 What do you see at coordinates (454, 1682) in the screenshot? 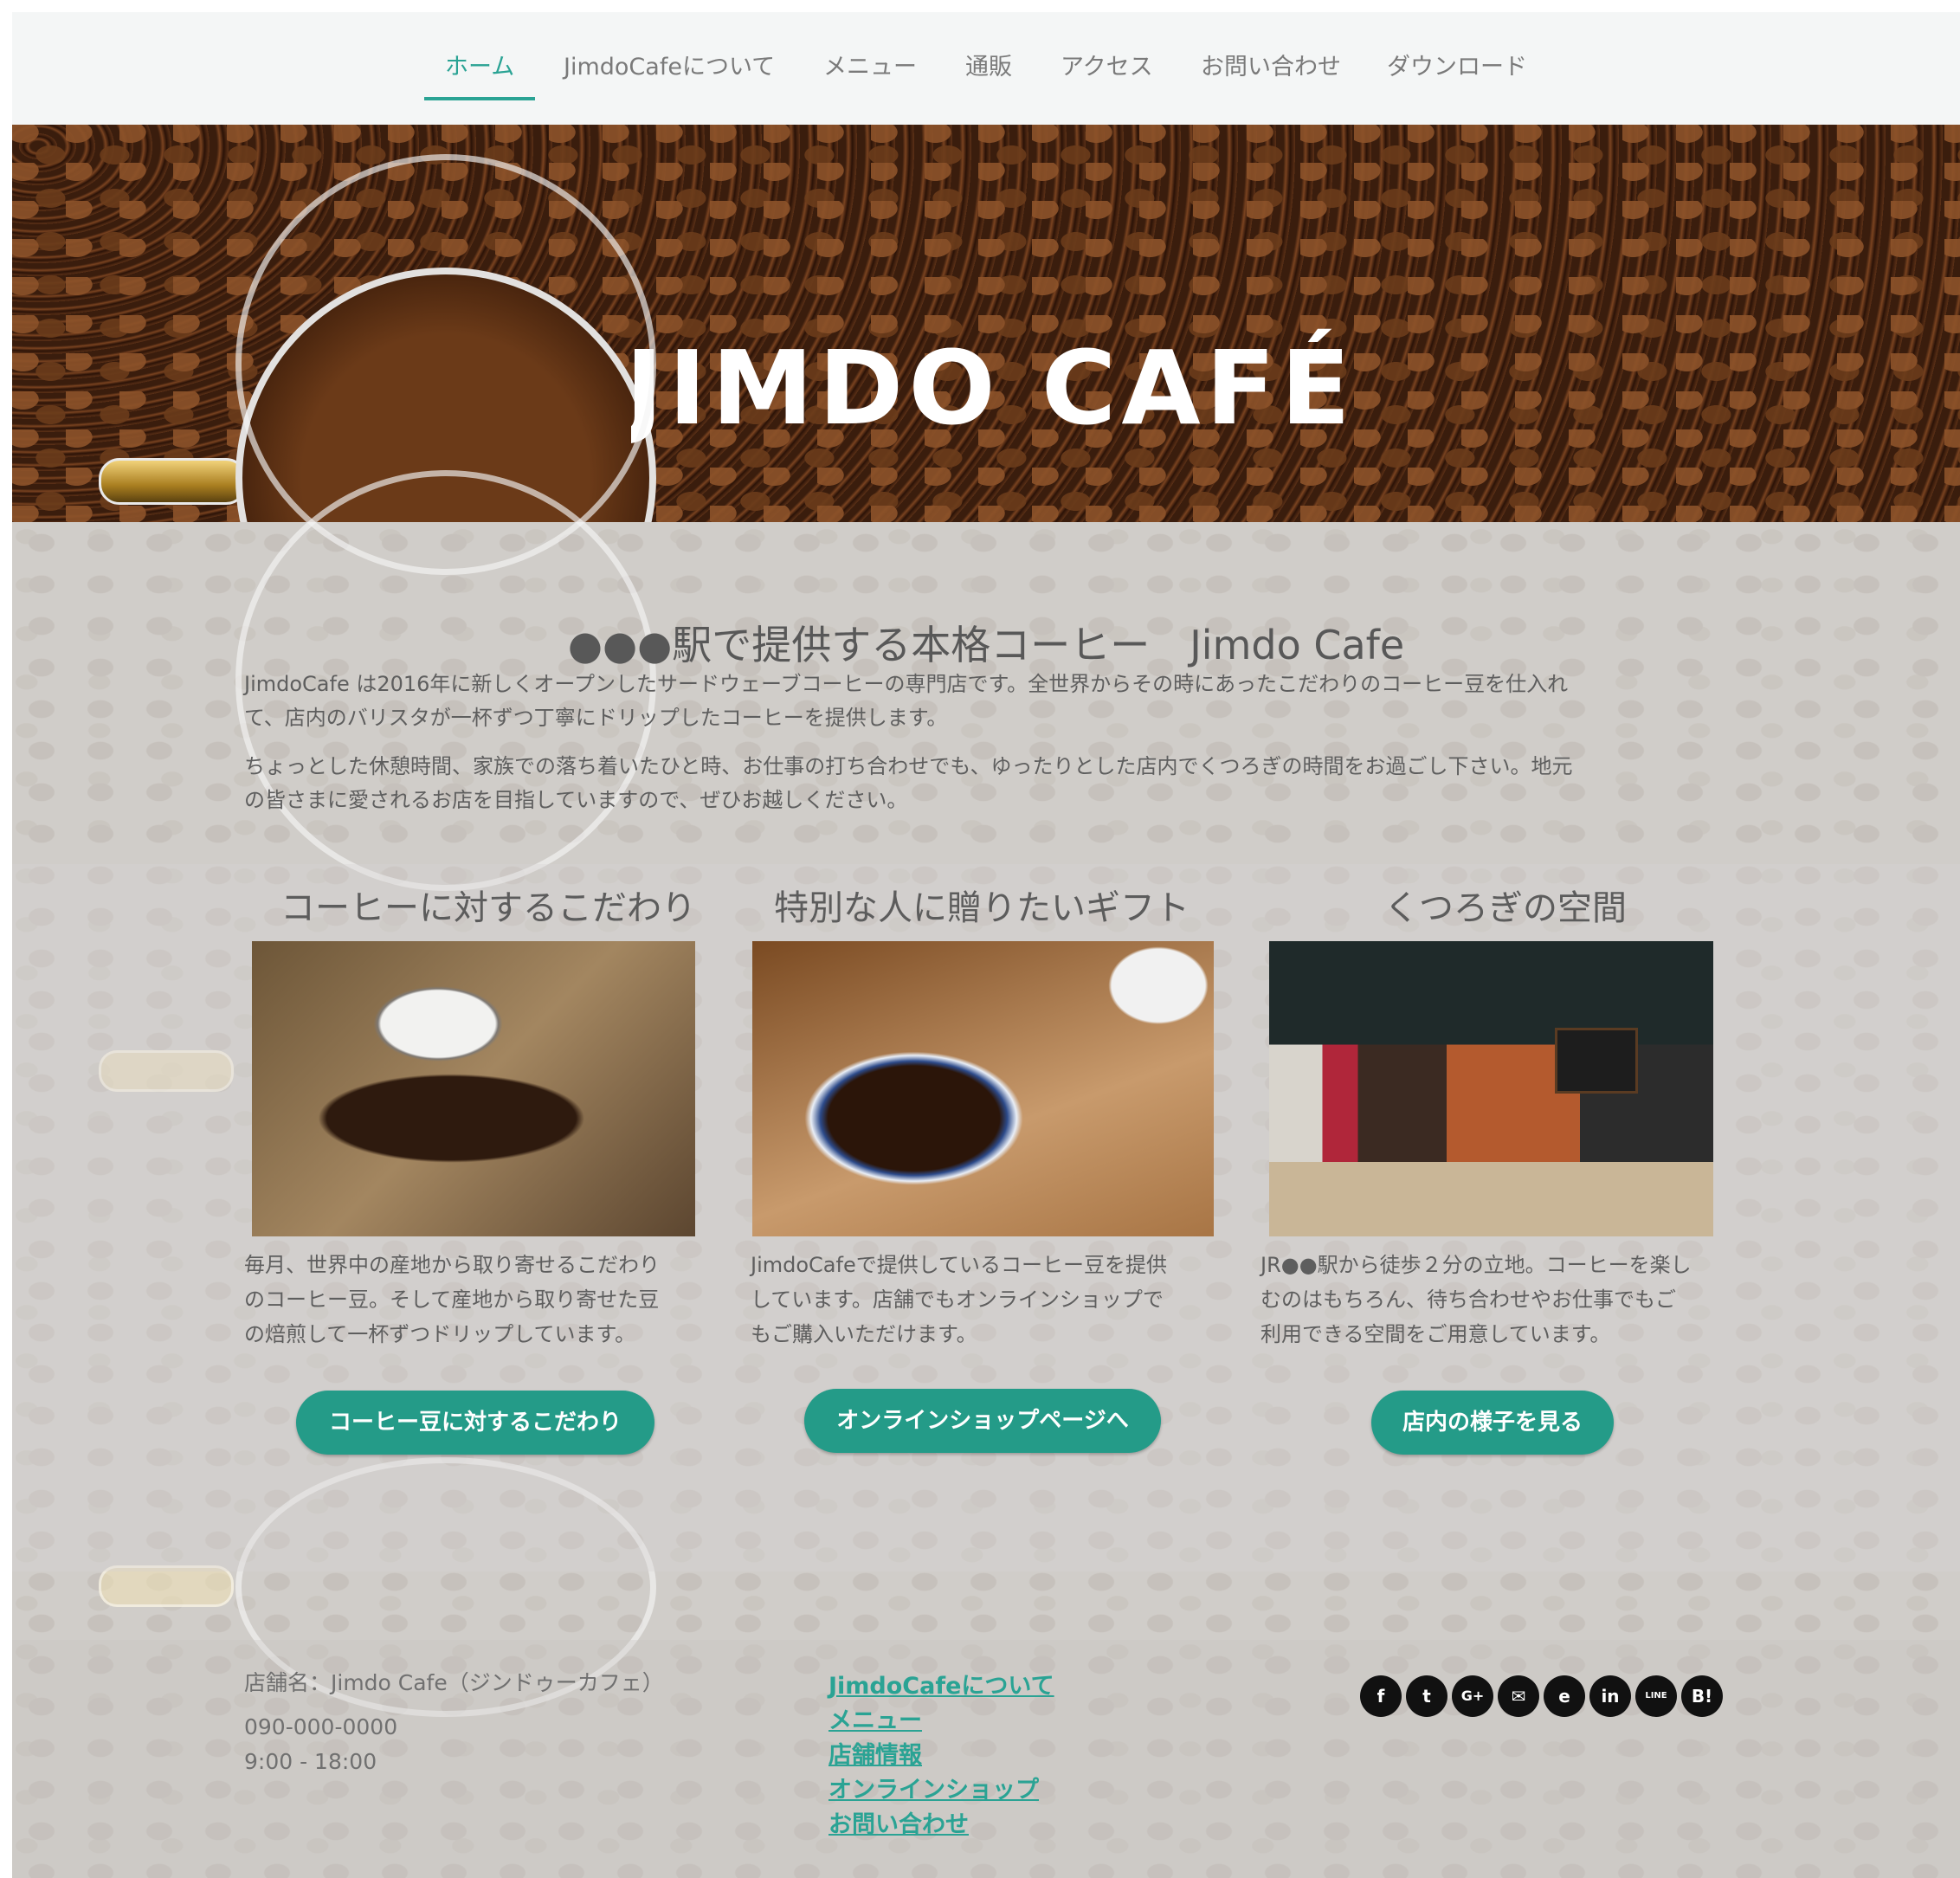
I see `footer-shop-name: 店舗名：Jimdo Cafe（ジンドゥーカフェ）` at bounding box center [454, 1682].